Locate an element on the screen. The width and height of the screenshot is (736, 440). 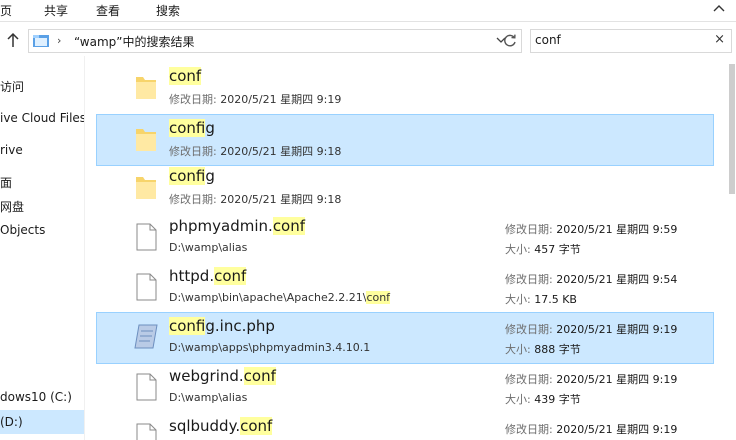
nav-item-drive-d: (D:) is located at coordinates (42, 422).